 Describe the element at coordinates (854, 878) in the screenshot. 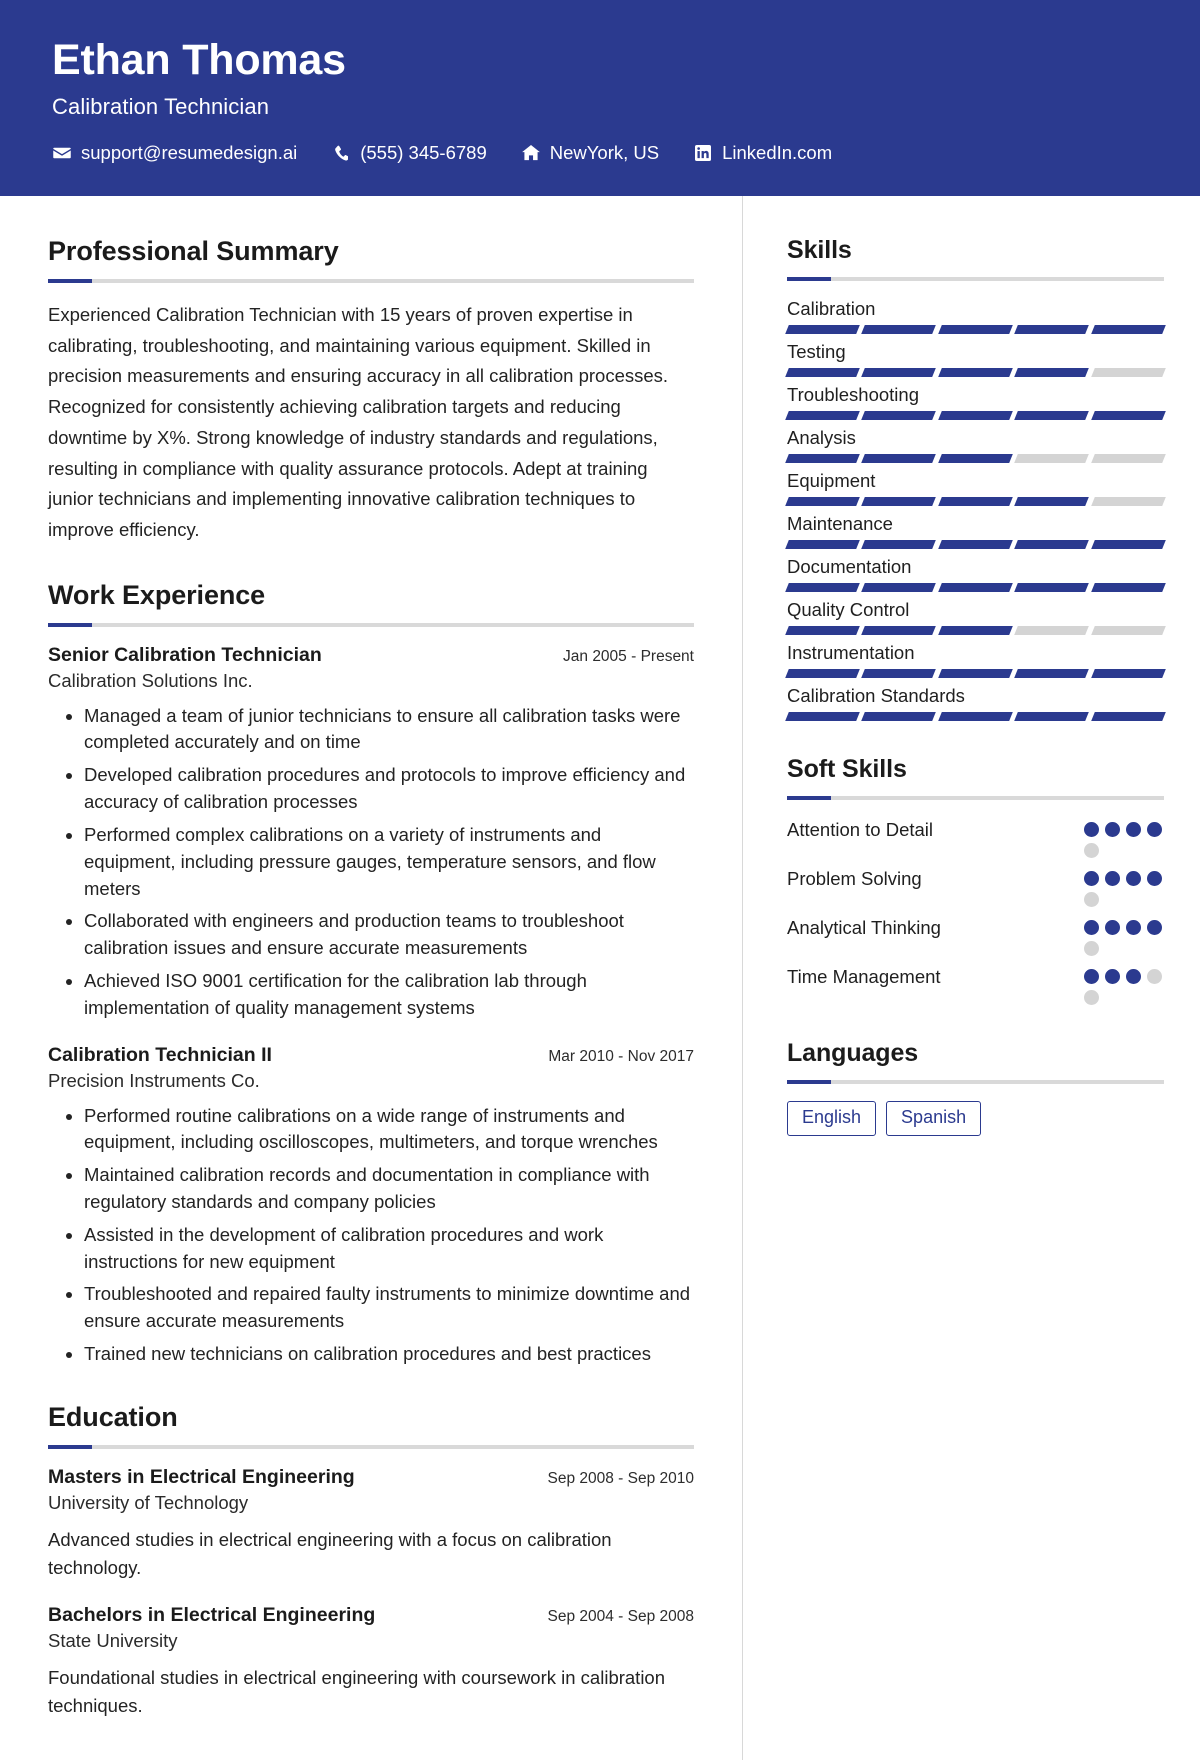

I see `soft-skill-label: Problem Solving` at that location.